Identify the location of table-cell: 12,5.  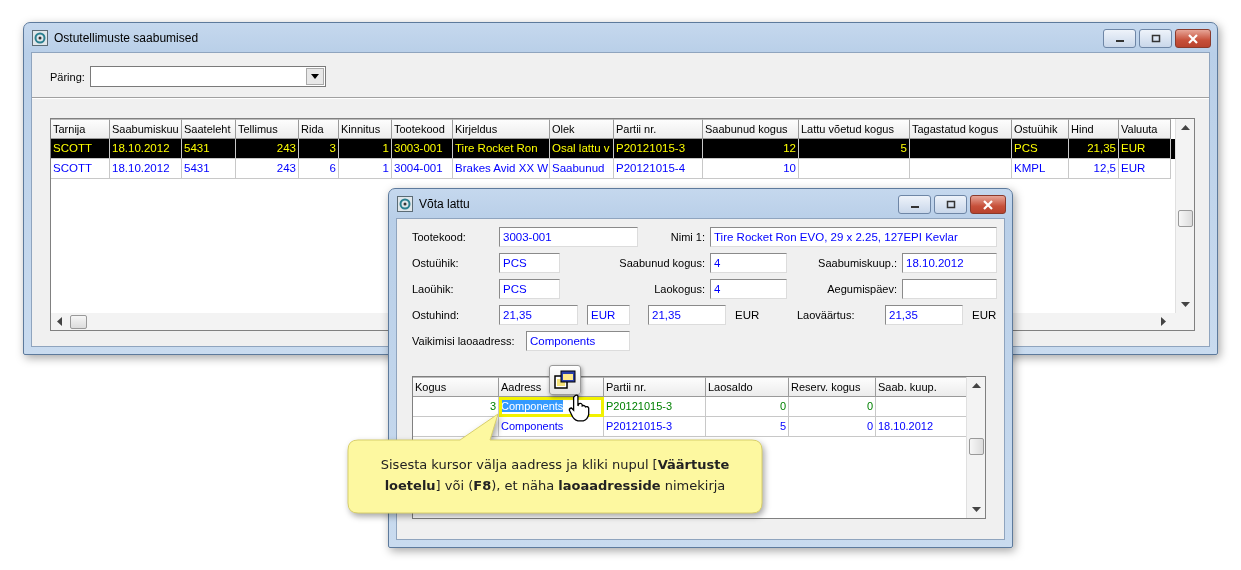
(1094, 169).